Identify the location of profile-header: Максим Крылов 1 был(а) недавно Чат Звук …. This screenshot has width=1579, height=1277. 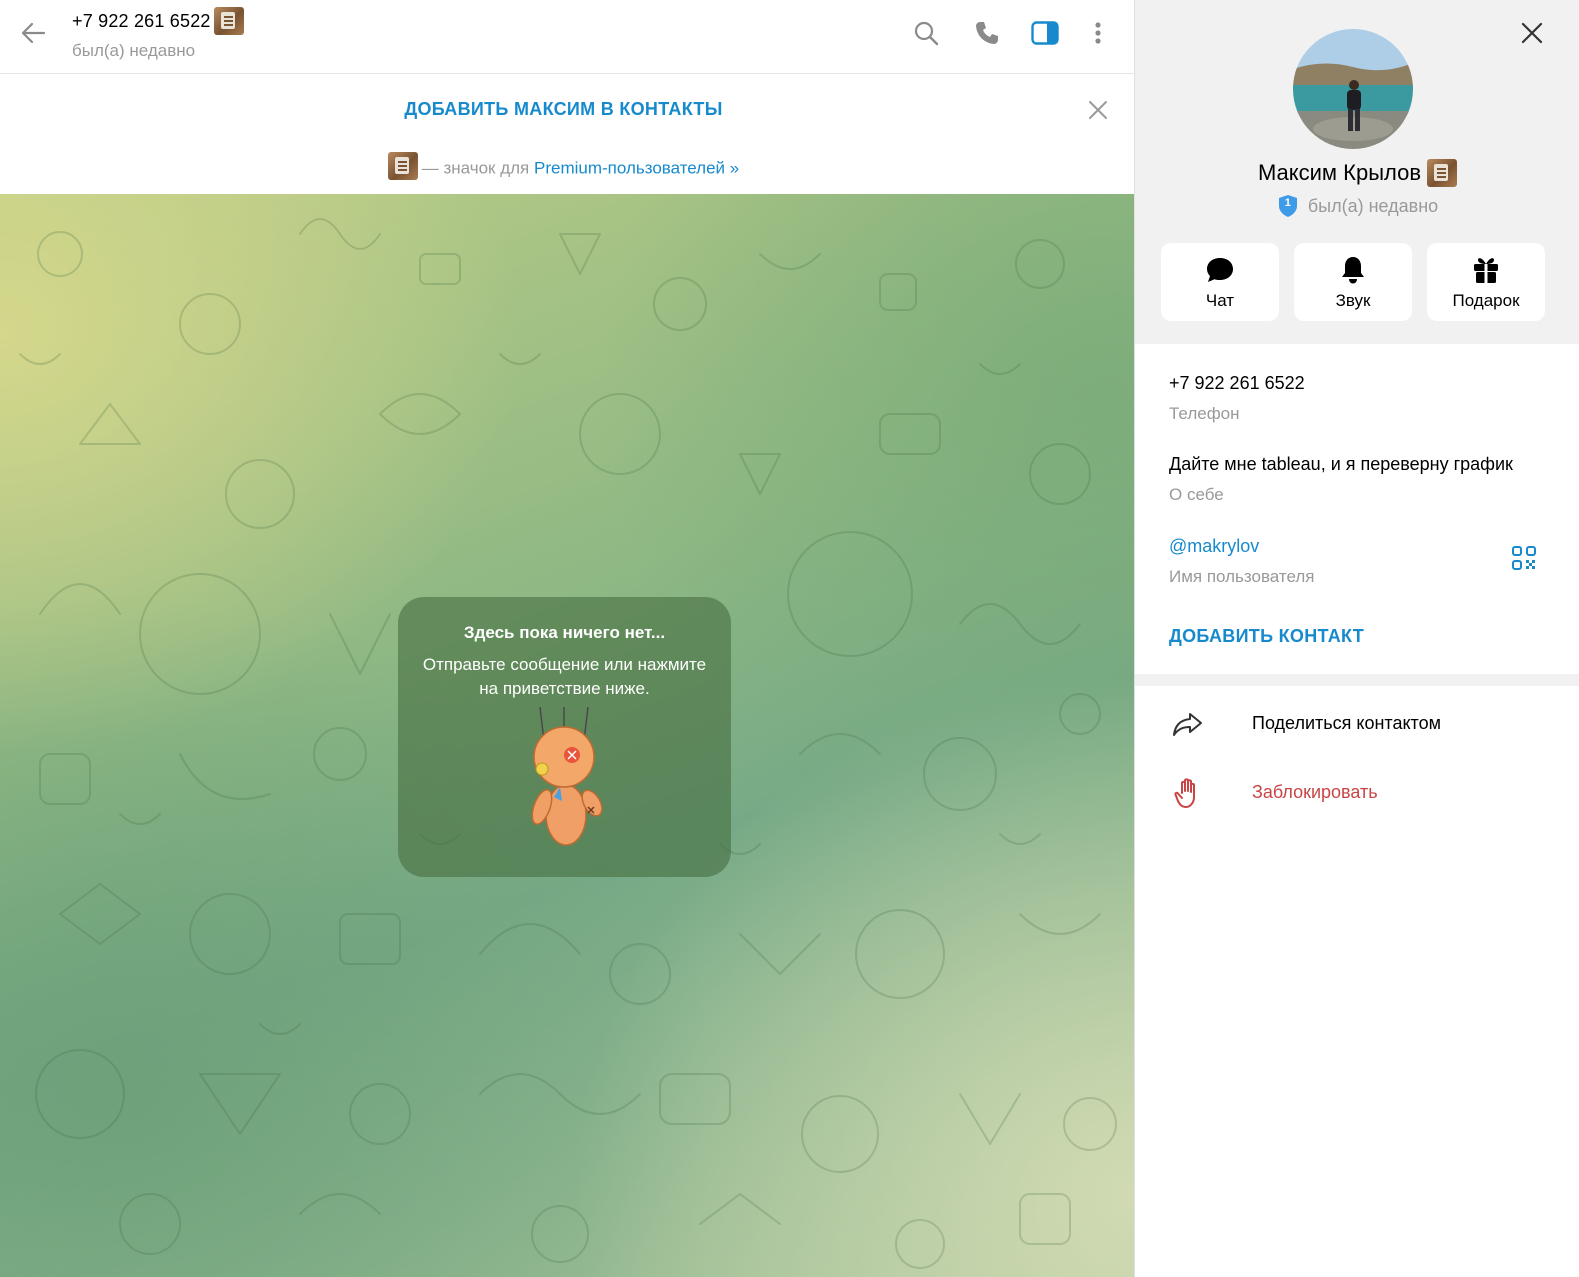
(1357, 172).